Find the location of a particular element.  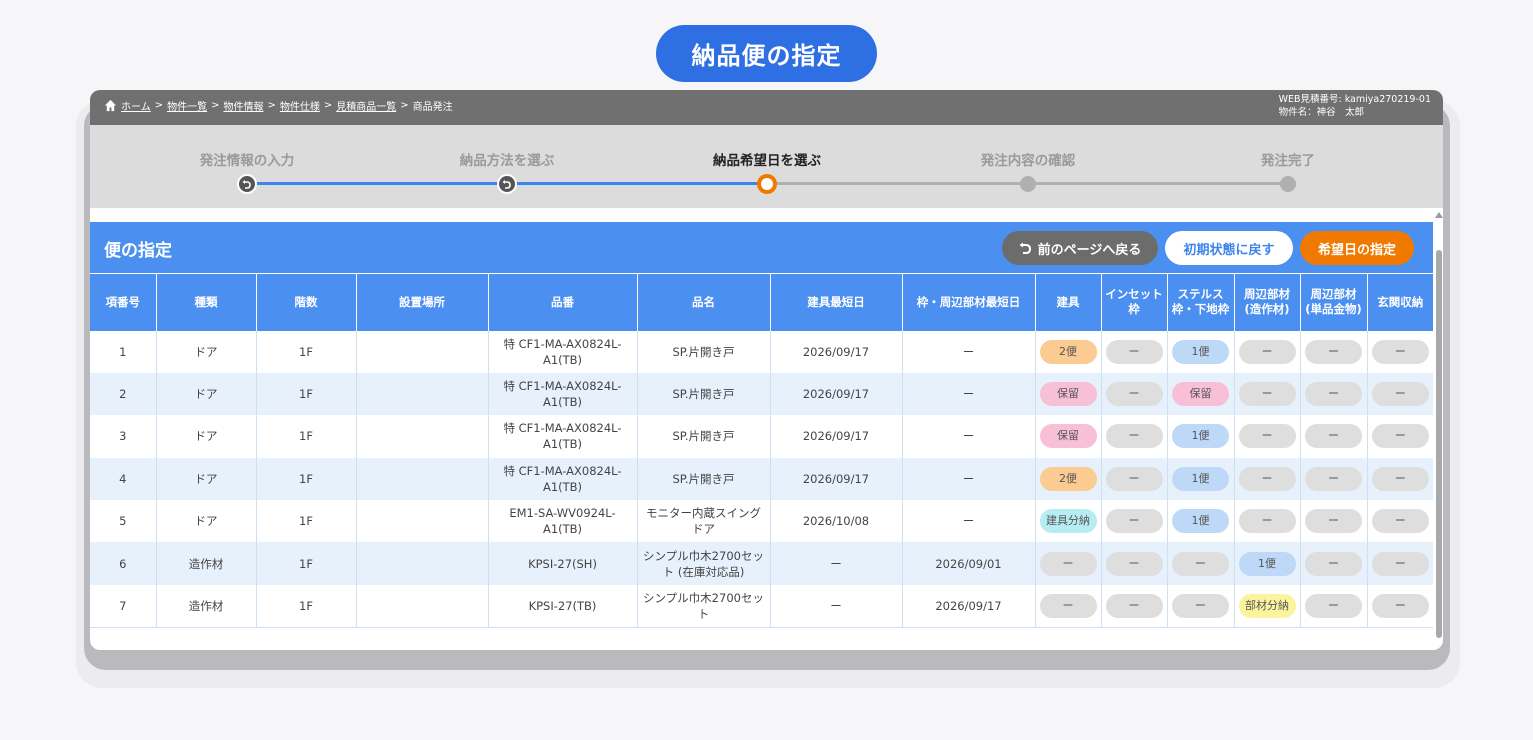

column-header-line: 設置場所 is located at coordinates (422, 301).